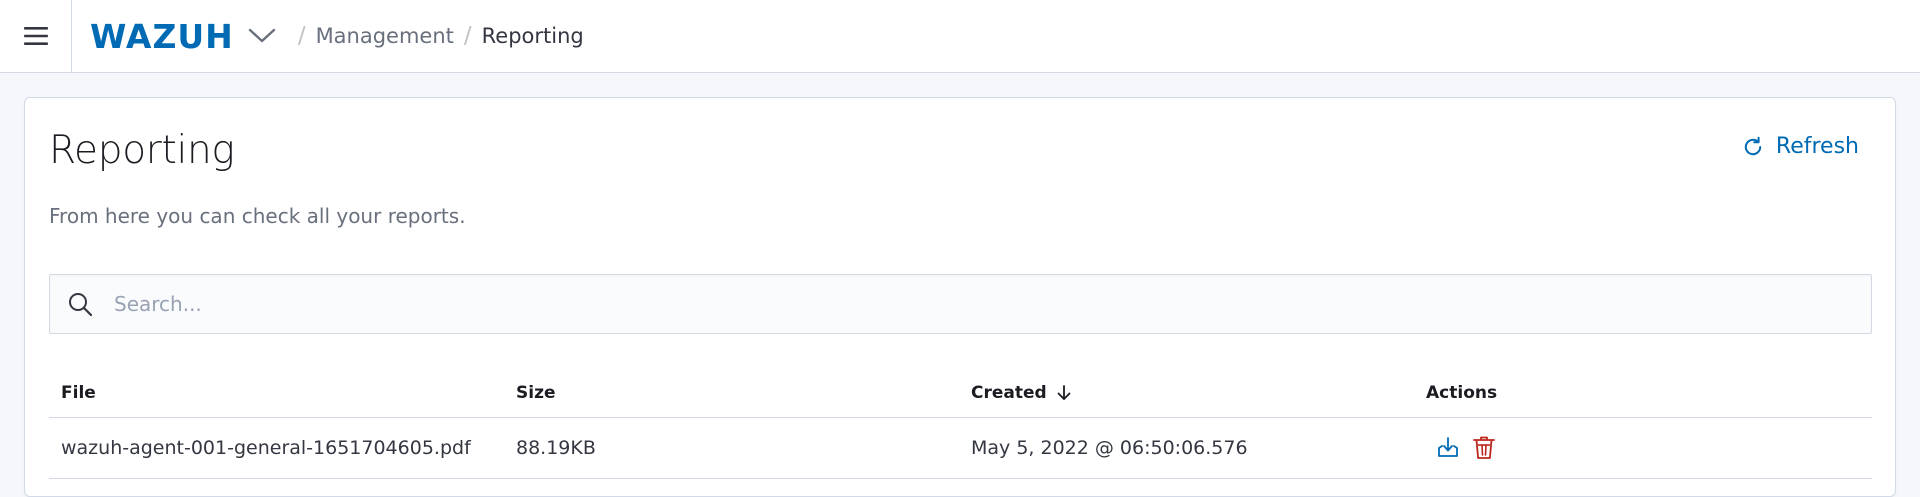  What do you see at coordinates (262, 36) in the screenshot?
I see `chevron-down-icon` at bounding box center [262, 36].